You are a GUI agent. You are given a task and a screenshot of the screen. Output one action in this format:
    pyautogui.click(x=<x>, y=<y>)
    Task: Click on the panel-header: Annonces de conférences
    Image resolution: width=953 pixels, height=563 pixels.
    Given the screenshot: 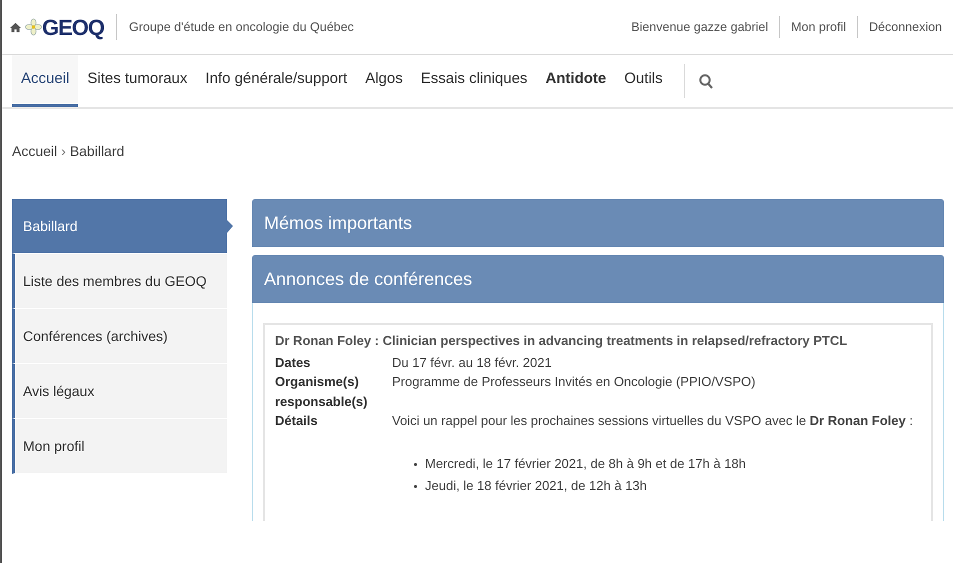 What is the action you would take?
    pyautogui.click(x=598, y=279)
    